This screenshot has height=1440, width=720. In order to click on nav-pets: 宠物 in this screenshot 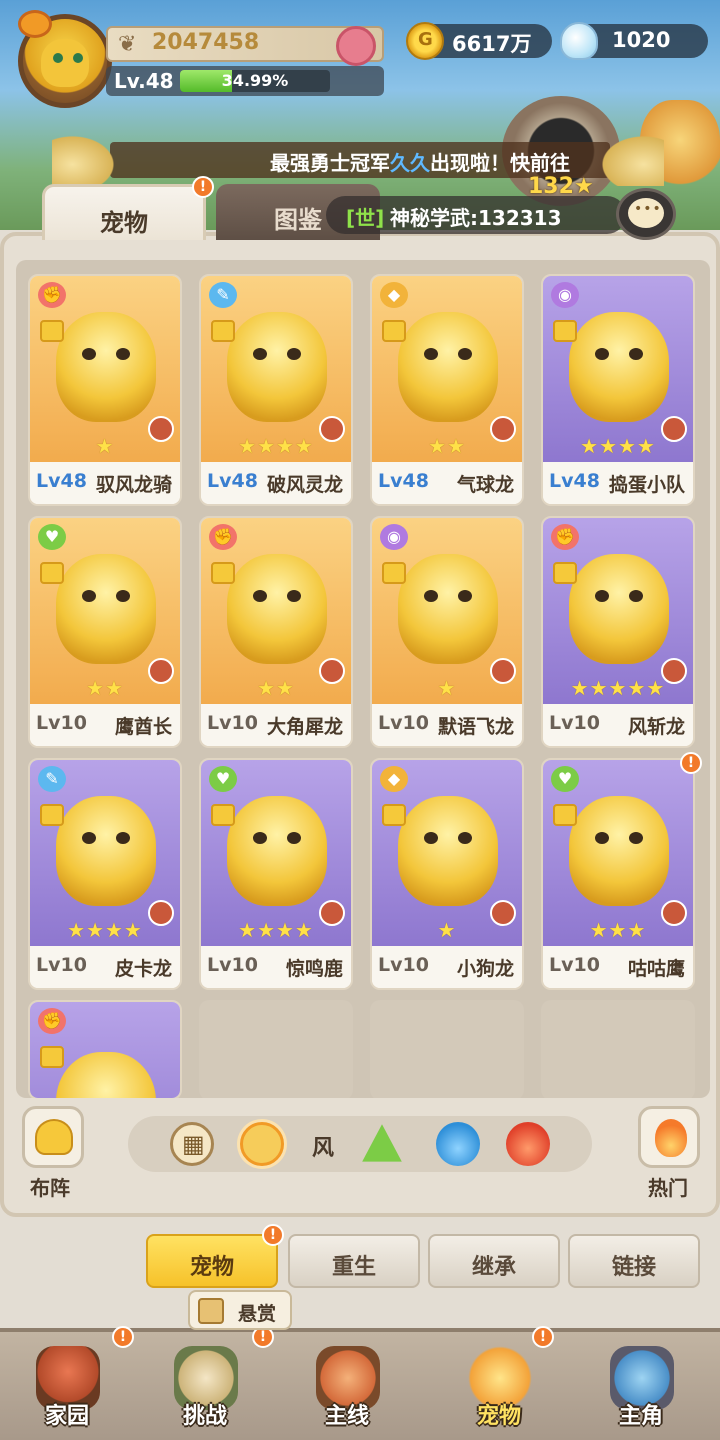, I will do `click(499, 1390)`.